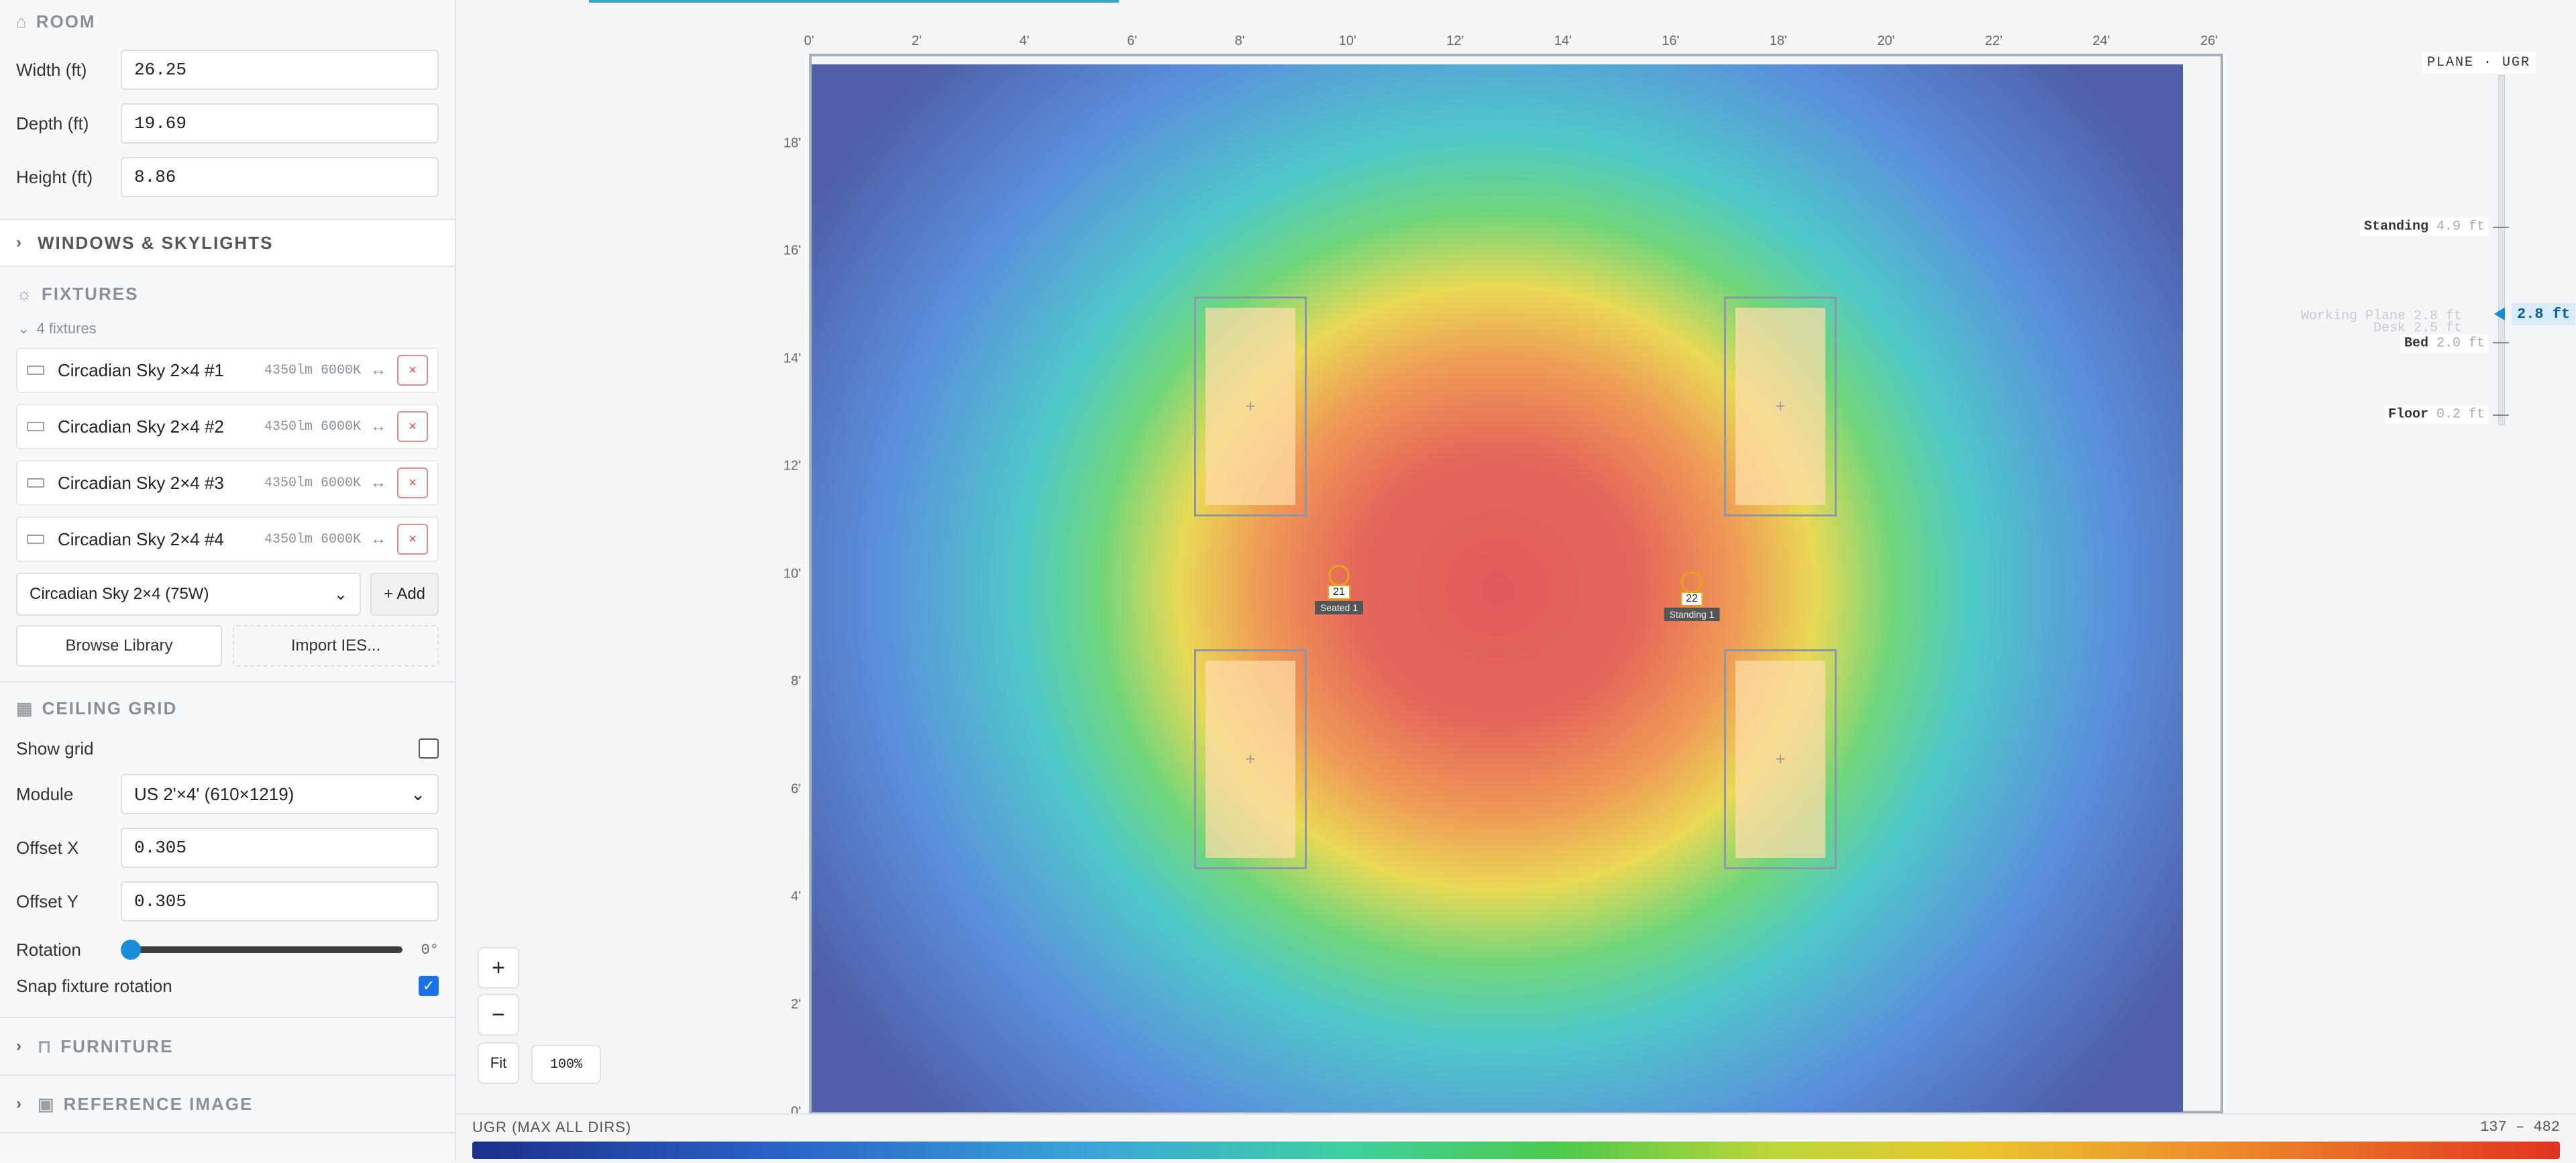  I want to click on show-grid-label: Show grid, so click(55, 748).